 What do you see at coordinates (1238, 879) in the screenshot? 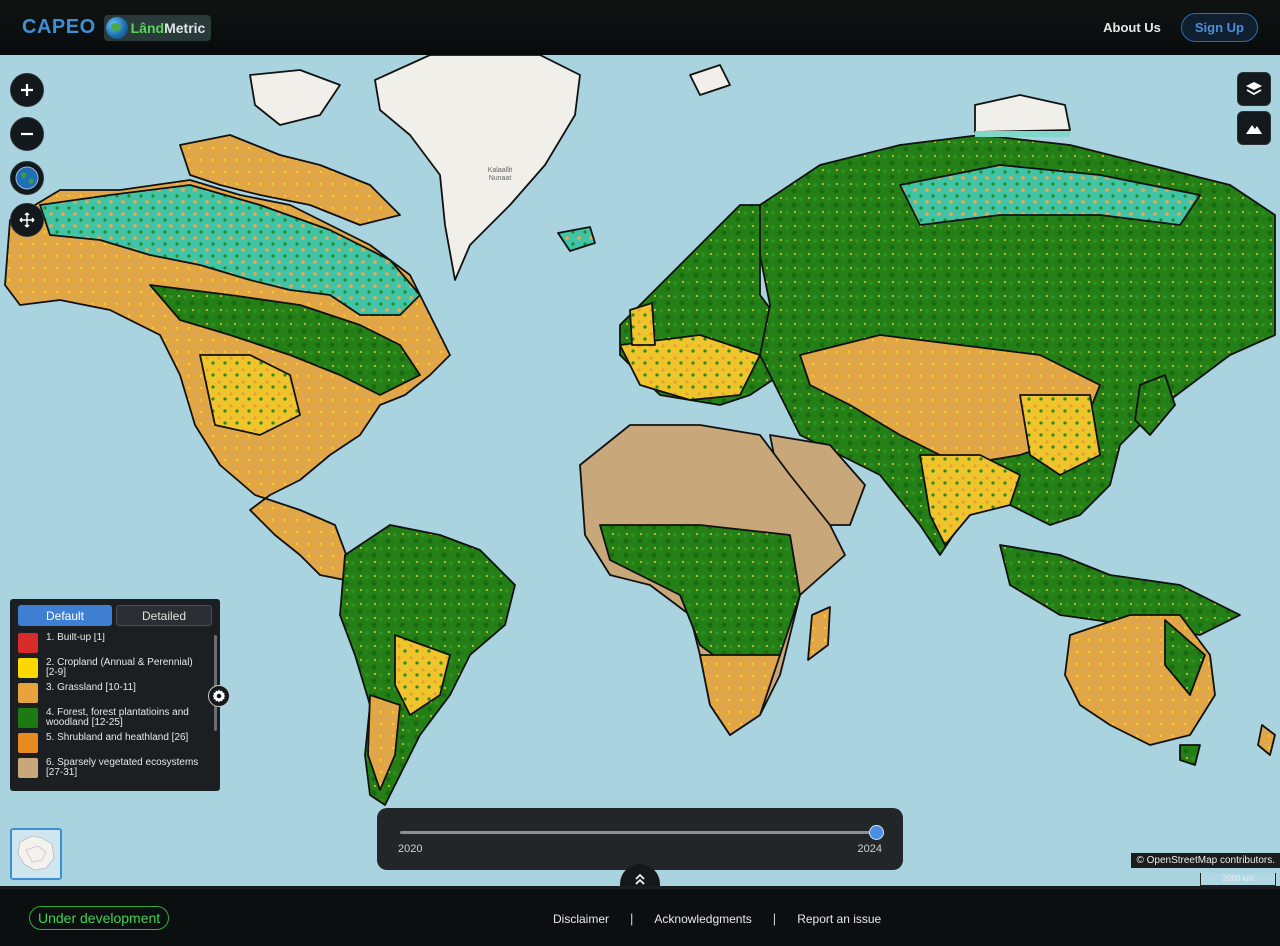
I see `scale-bar: 2000 km` at bounding box center [1238, 879].